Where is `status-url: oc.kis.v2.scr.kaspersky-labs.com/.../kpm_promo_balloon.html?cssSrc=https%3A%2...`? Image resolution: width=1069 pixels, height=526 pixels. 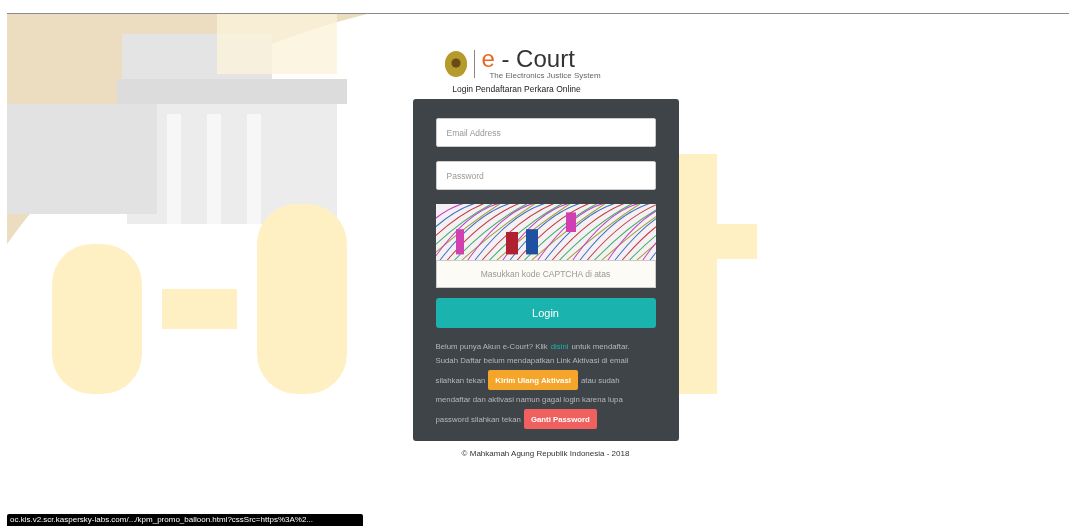
status-url: oc.kis.v2.scr.kaspersky-labs.com/.../kpm_promo_balloon.html?cssSrc=https%3A%2... is located at coordinates (185, 520).